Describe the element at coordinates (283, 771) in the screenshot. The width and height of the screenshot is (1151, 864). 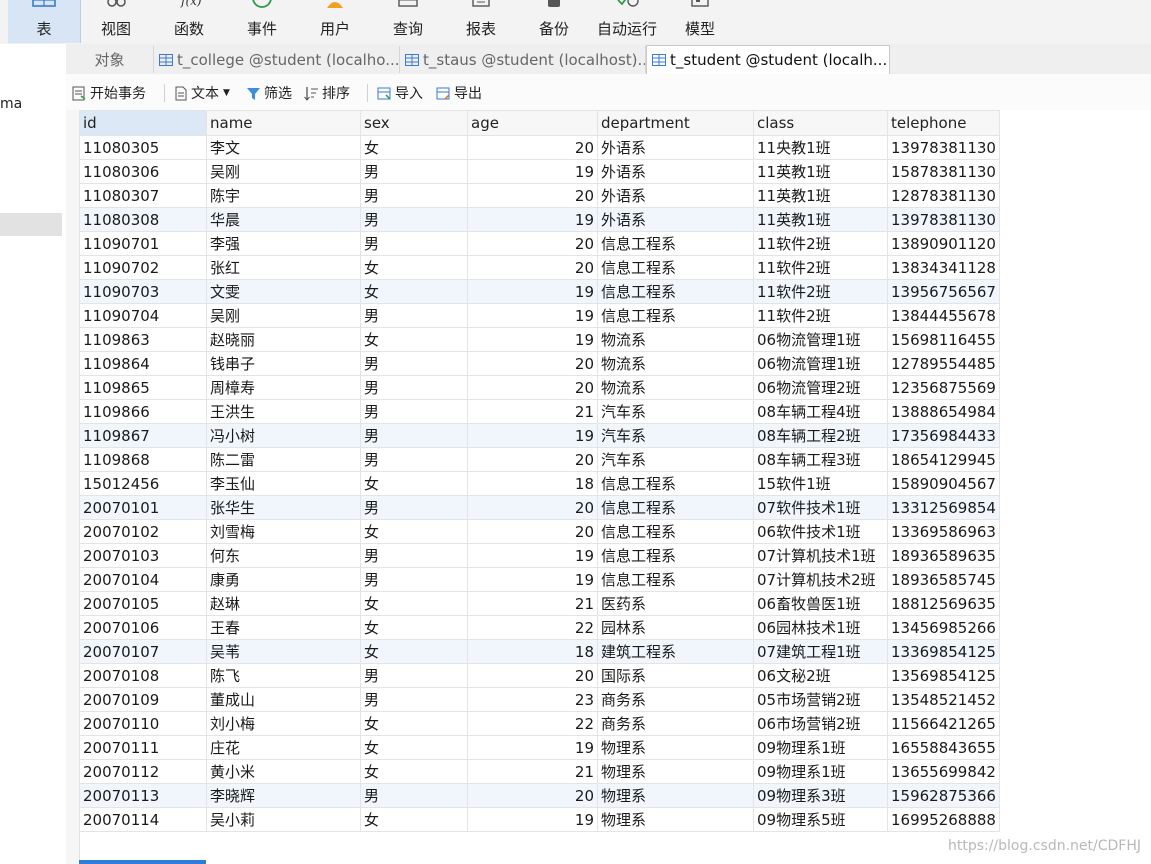
I see `cell-name: 黄小米` at that location.